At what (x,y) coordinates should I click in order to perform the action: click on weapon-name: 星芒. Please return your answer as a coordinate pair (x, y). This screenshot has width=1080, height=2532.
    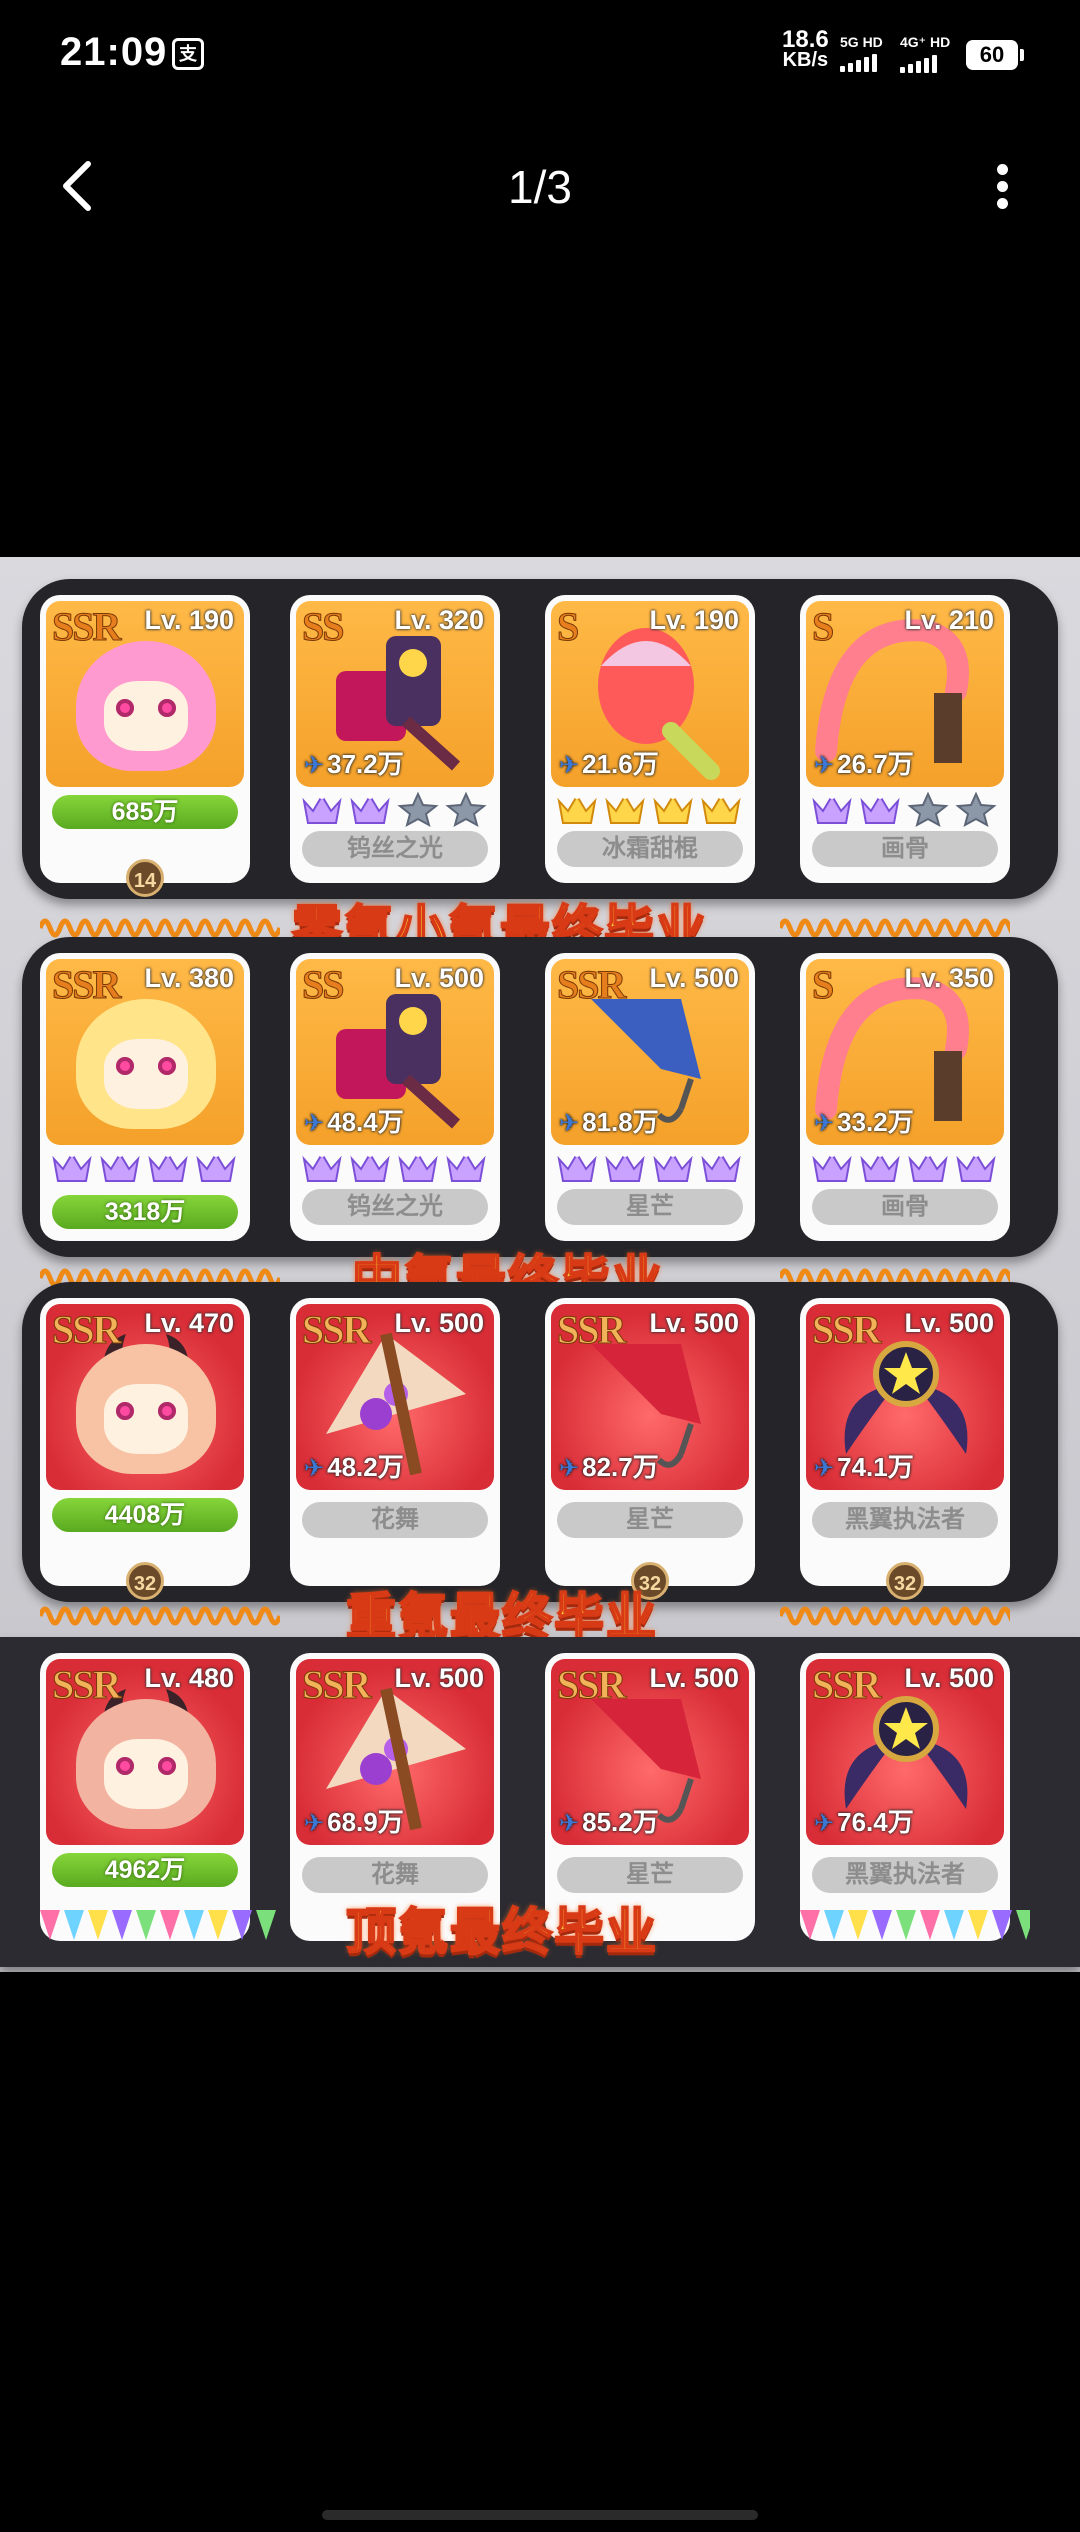
    Looking at the image, I should click on (650, 1875).